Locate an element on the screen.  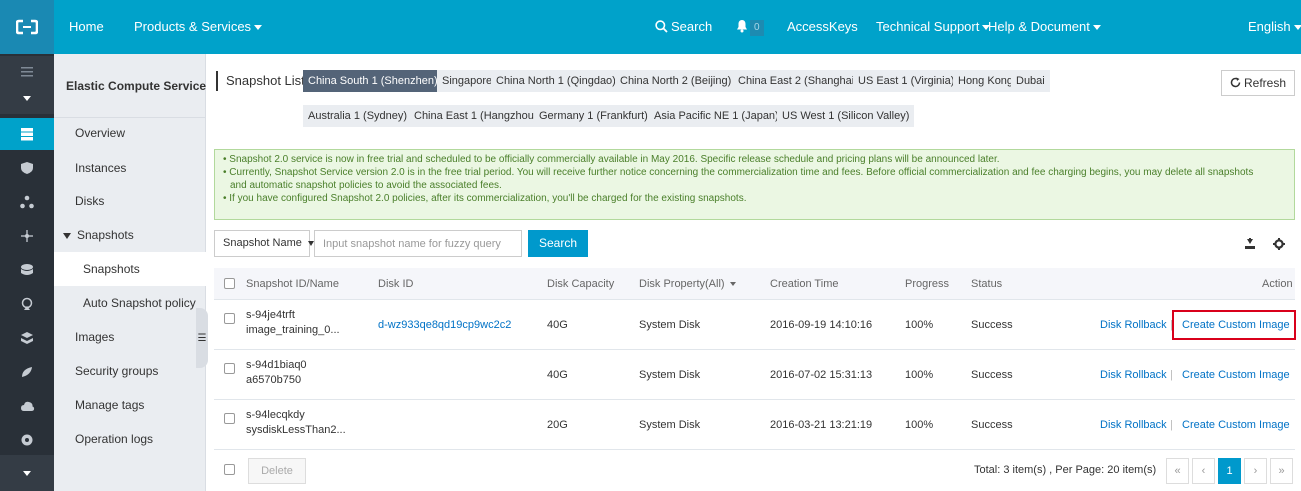
snapshot-id: s-94lecqkdy is located at coordinates (275, 415).